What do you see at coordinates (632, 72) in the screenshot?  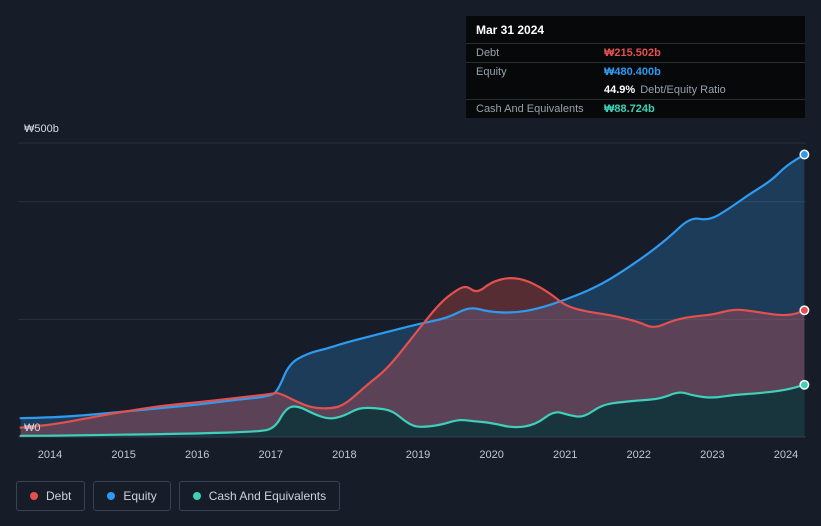 I see `tooltip-equity-value: ₩480.400b` at bounding box center [632, 72].